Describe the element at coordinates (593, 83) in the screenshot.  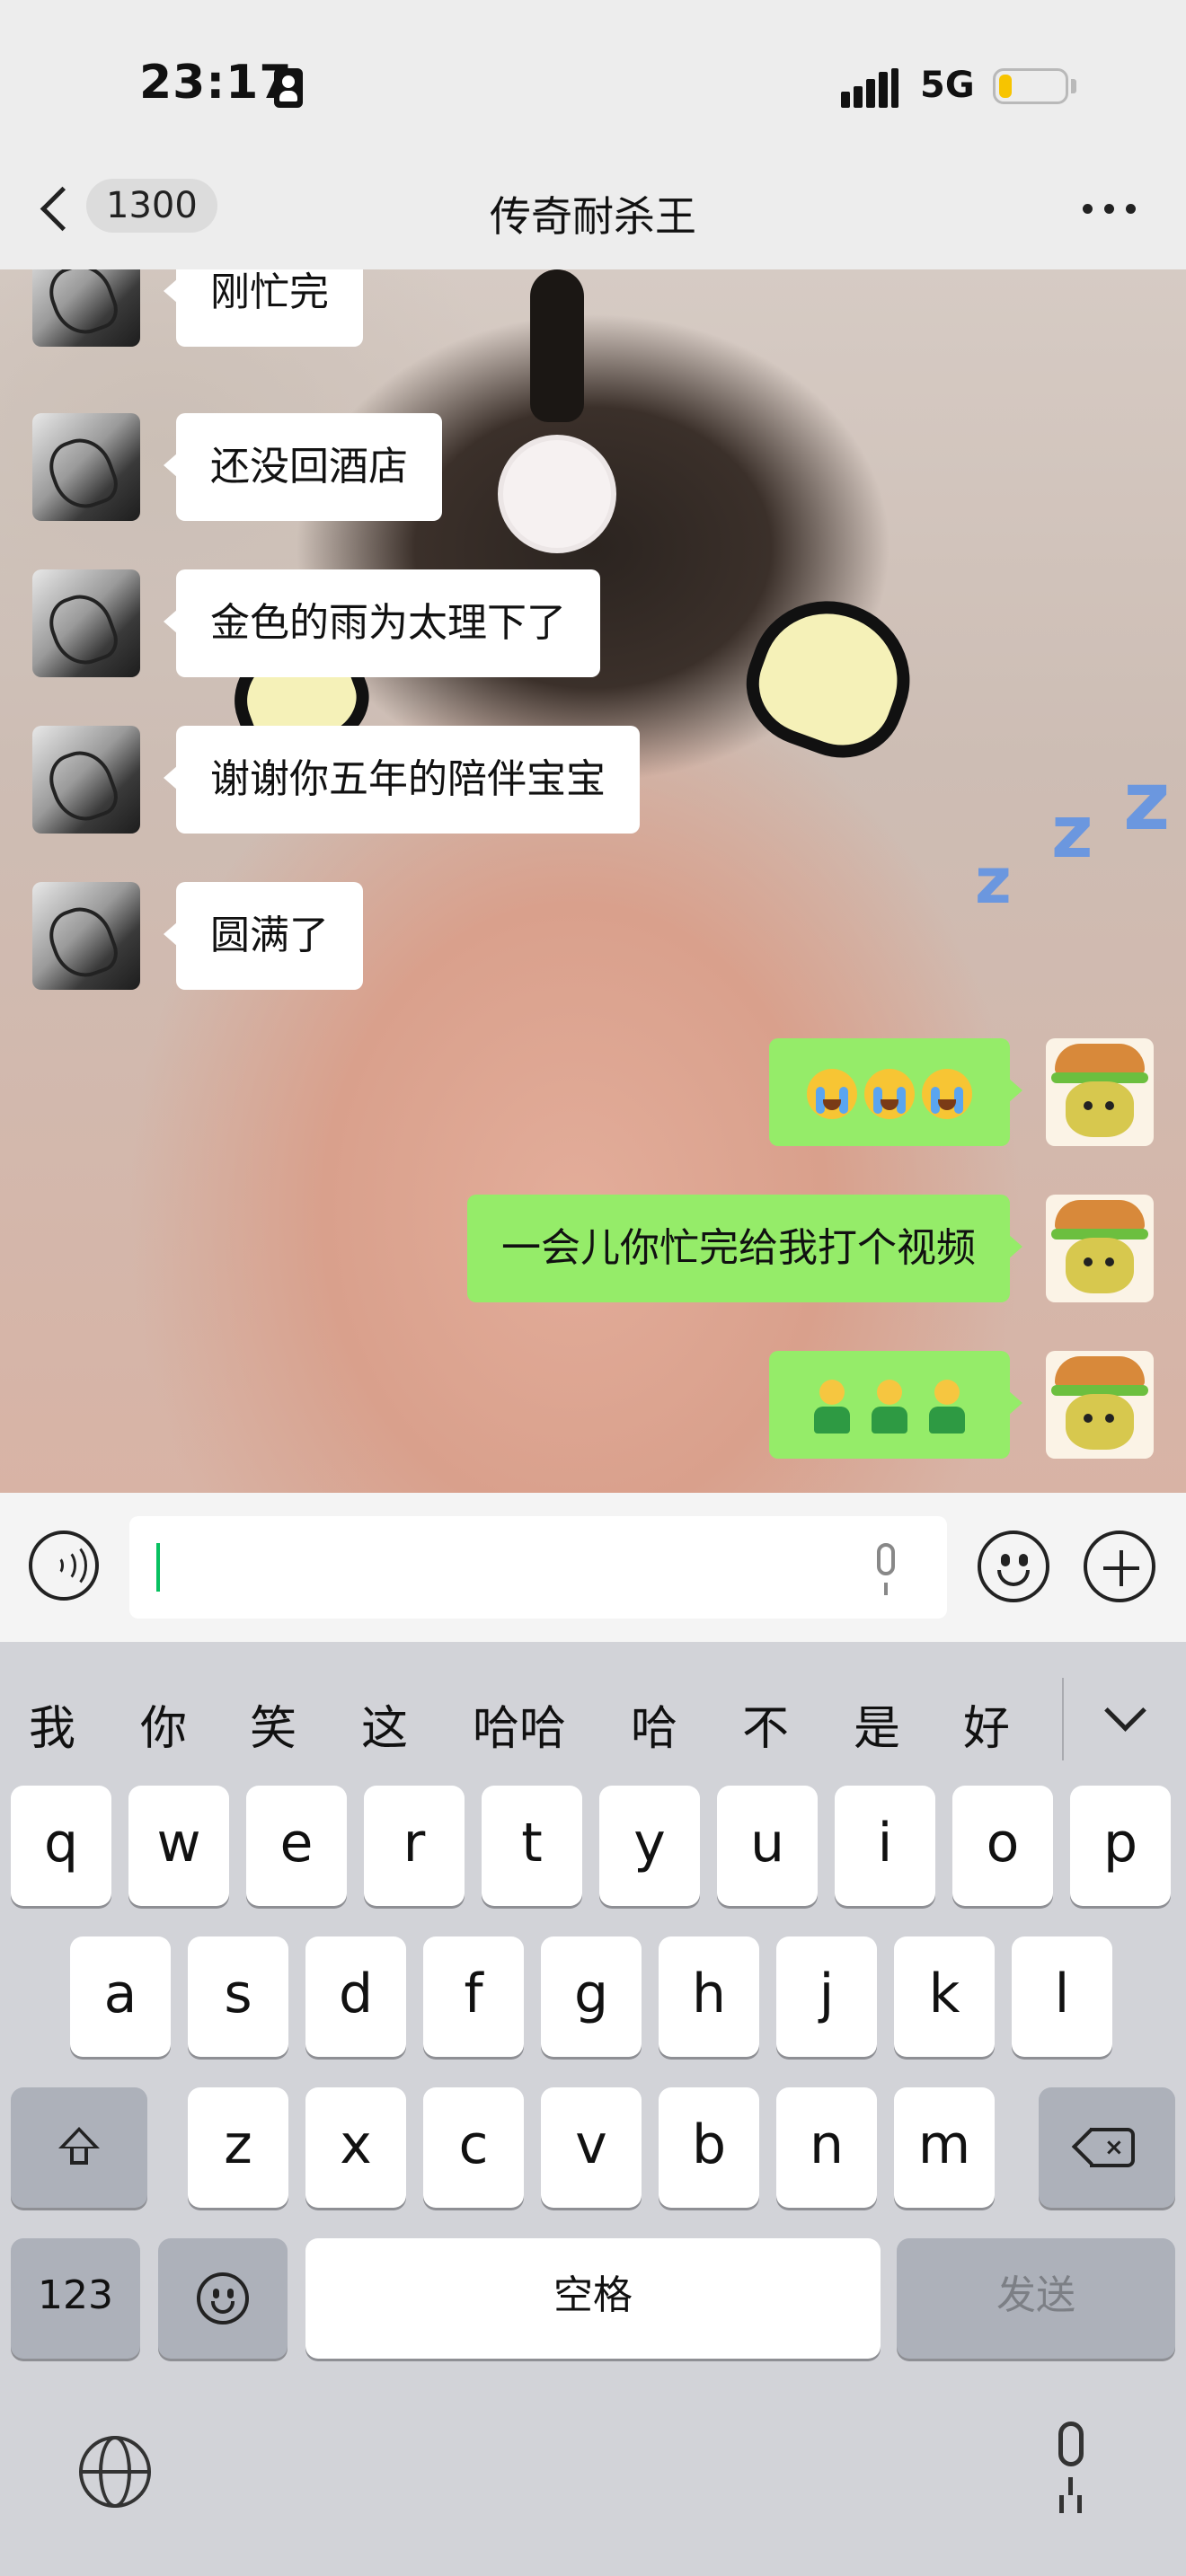
I see `status-bar: 23:17 5G` at that location.